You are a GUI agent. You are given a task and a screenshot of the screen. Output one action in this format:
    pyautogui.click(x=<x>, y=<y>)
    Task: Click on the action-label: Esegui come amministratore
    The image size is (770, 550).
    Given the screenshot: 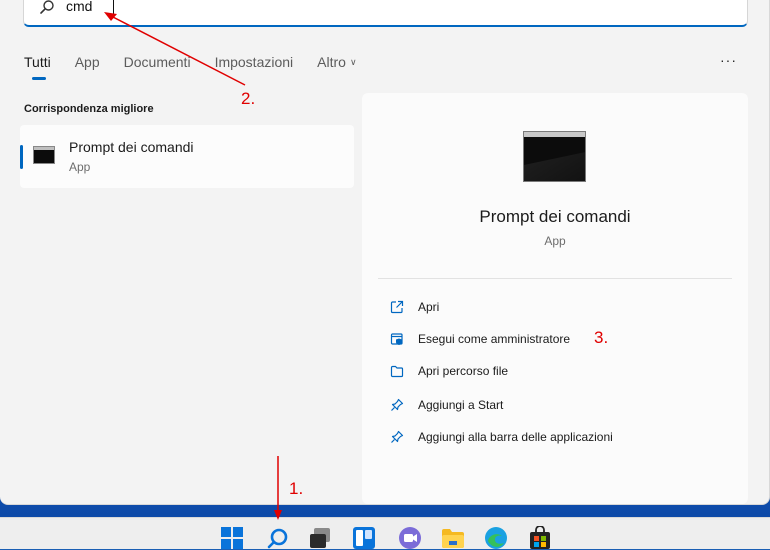 What is the action you would take?
    pyautogui.click(x=494, y=339)
    